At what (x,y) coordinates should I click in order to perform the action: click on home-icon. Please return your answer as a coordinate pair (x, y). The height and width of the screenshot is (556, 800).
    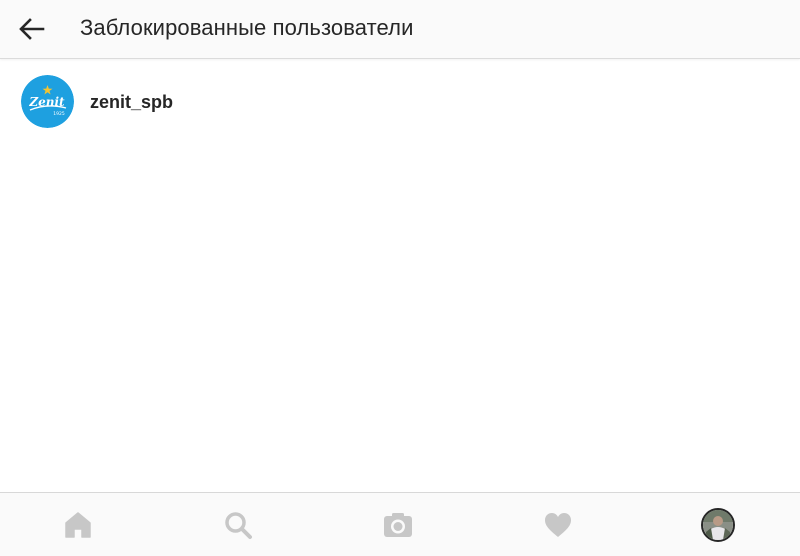
    Looking at the image, I should click on (78, 525).